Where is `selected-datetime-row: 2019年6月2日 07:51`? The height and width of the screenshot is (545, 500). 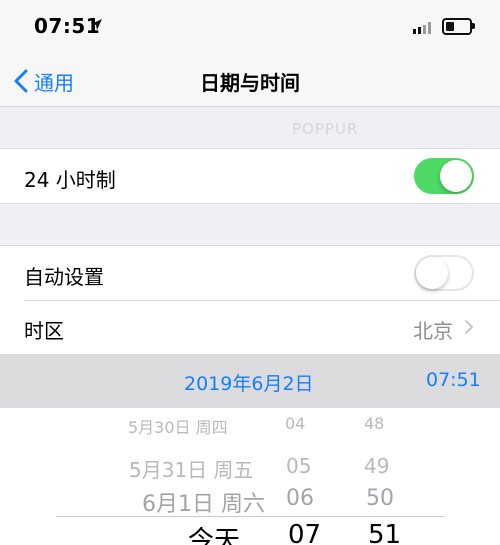 selected-datetime-row: 2019年6月2日 07:51 is located at coordinates (250, 381).